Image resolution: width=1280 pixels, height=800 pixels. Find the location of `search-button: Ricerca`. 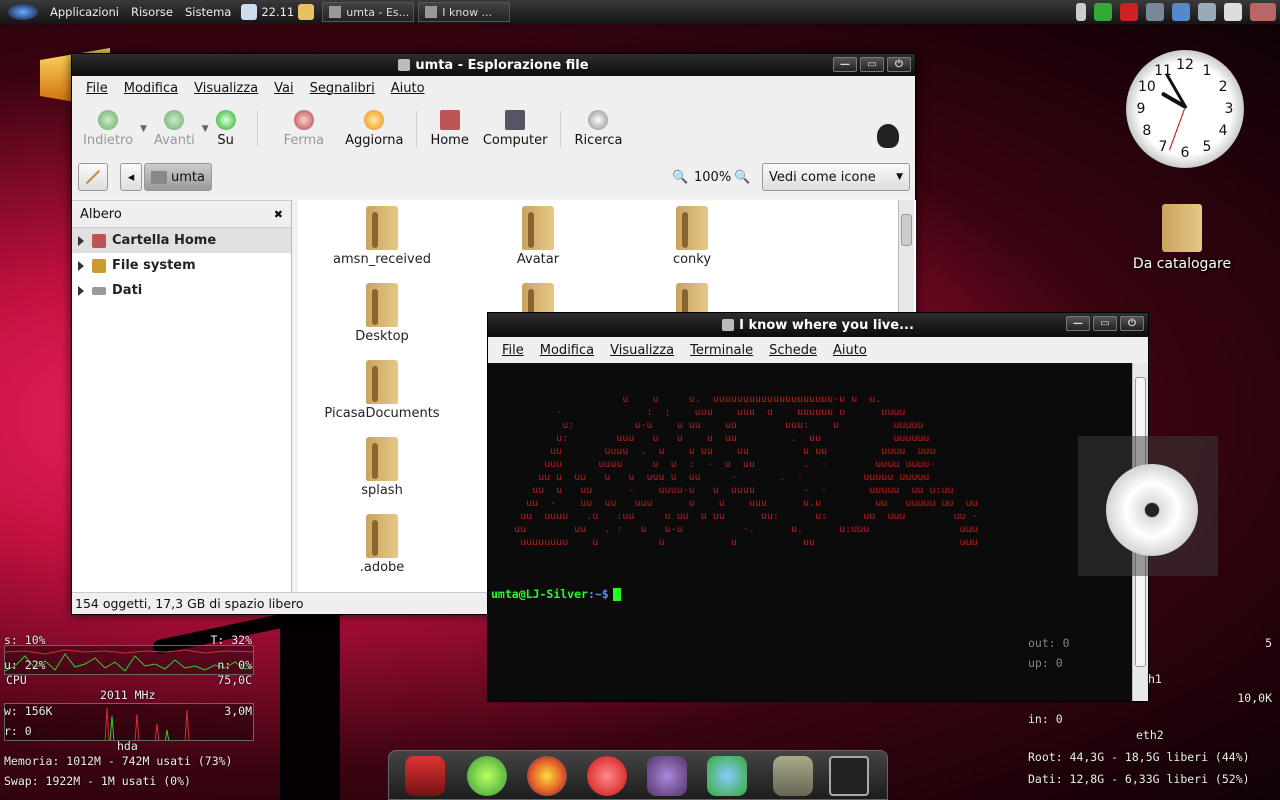

search-button: Ricerca is located at coordinates (598, 129).